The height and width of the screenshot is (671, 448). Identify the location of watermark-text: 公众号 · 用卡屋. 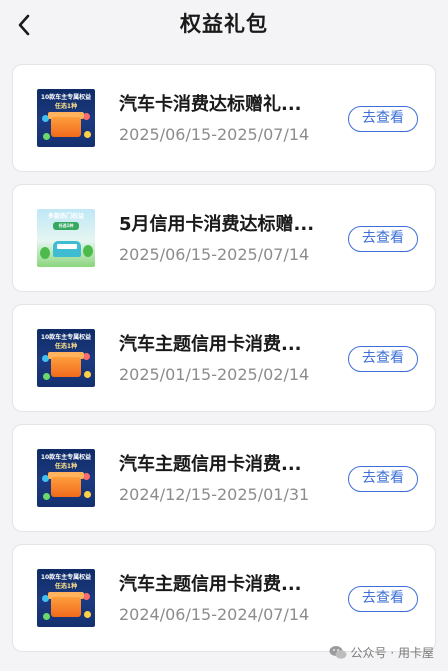
(392, 652).